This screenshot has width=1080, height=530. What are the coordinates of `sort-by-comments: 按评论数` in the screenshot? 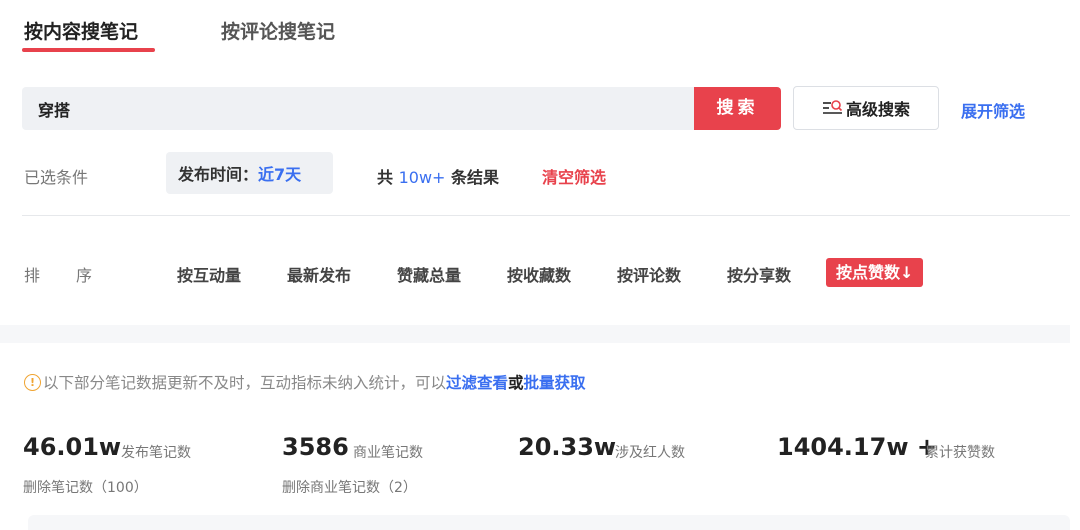 It's located at (649, 274).